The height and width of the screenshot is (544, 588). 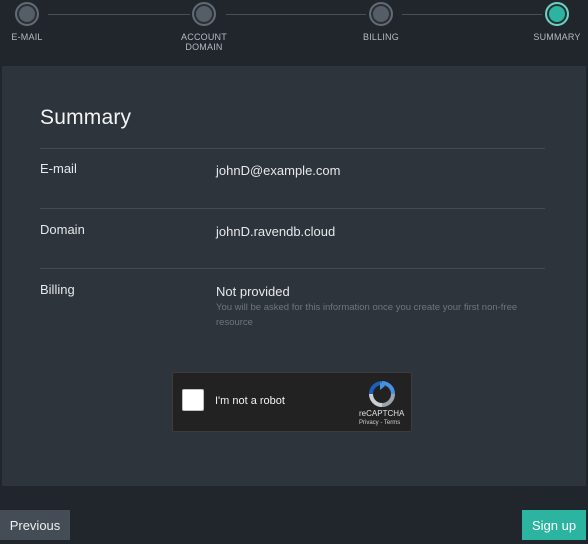 What do you see at coordinates (204, 47) in the screenshot?
I see `step-label: DOMAIN` at bounding box center [204, 47].